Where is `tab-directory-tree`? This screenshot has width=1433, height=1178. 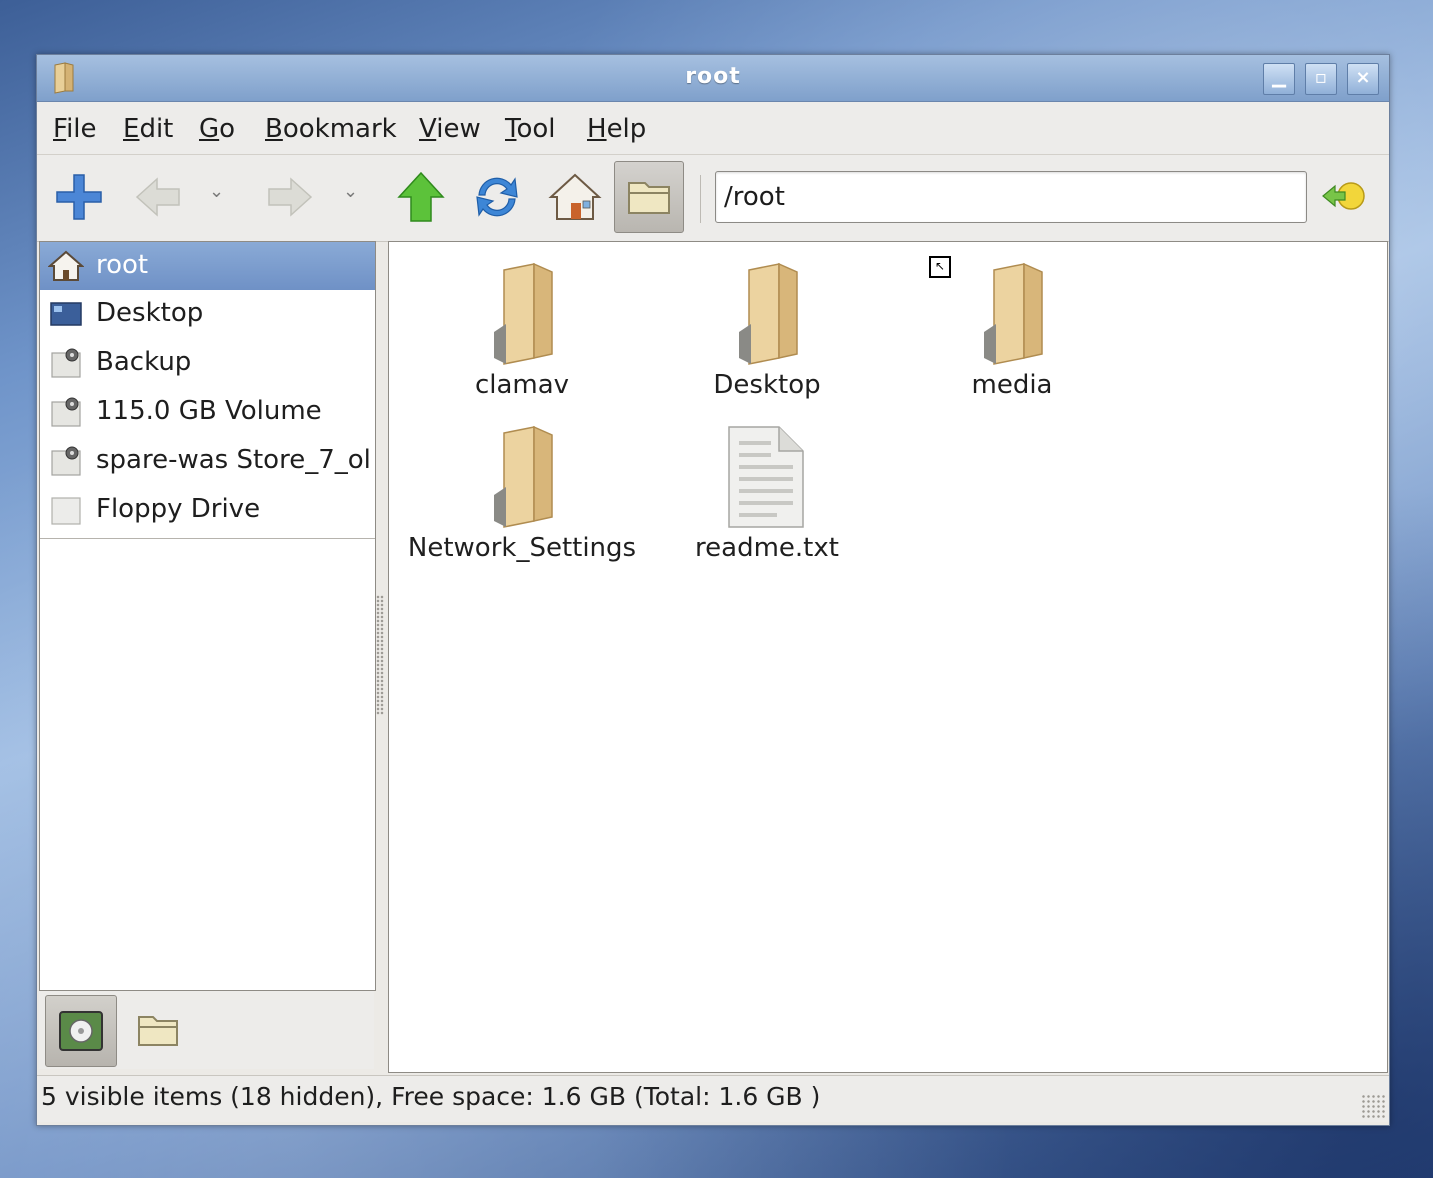 tab-directory-tree is located at coordinates (158, 1030).